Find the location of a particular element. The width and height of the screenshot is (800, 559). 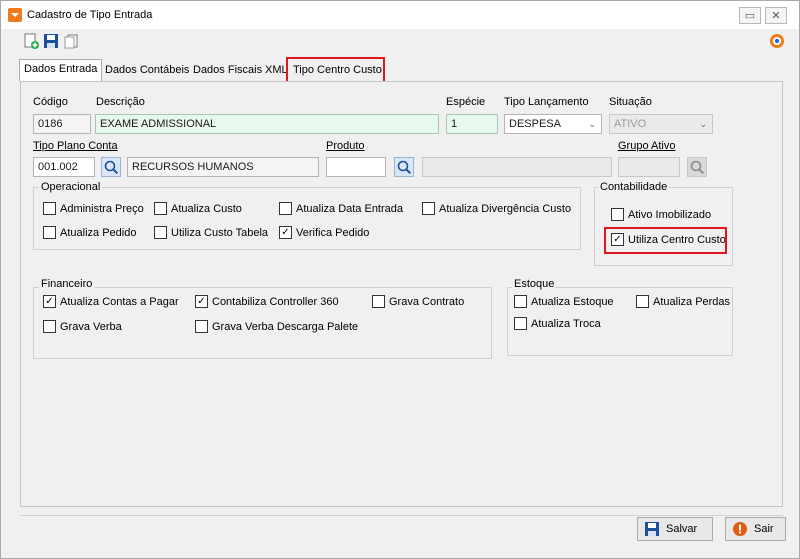

checkbox-label: Grava Contrato is located at coordinates (427, 301).